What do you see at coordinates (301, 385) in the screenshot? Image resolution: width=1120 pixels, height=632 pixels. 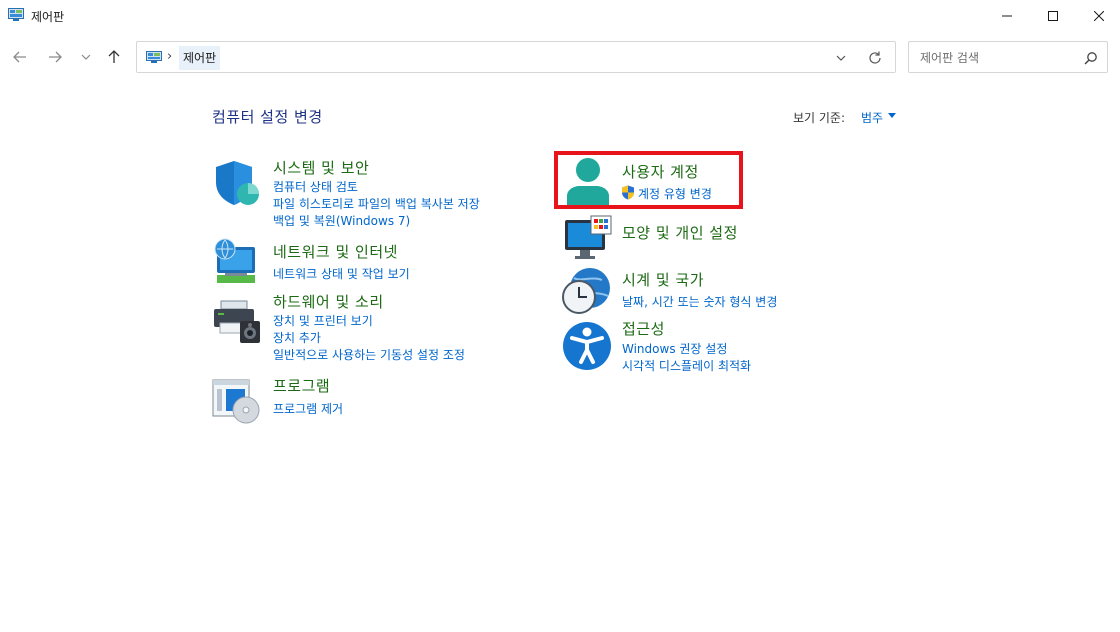 I see `category-programs: 프로그램` at bounding box center [301, 385].